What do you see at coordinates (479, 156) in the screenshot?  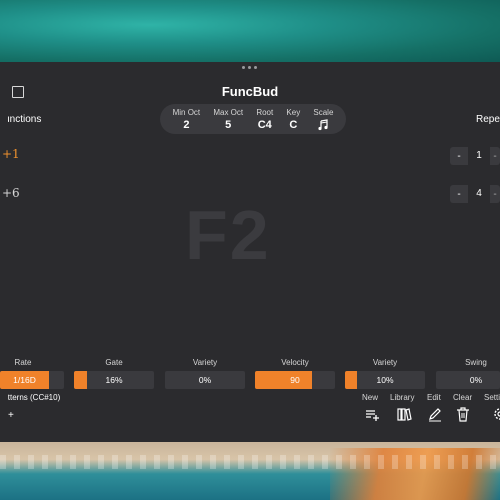 I see `repeat-value: 1` at bounding box center [479, 156].